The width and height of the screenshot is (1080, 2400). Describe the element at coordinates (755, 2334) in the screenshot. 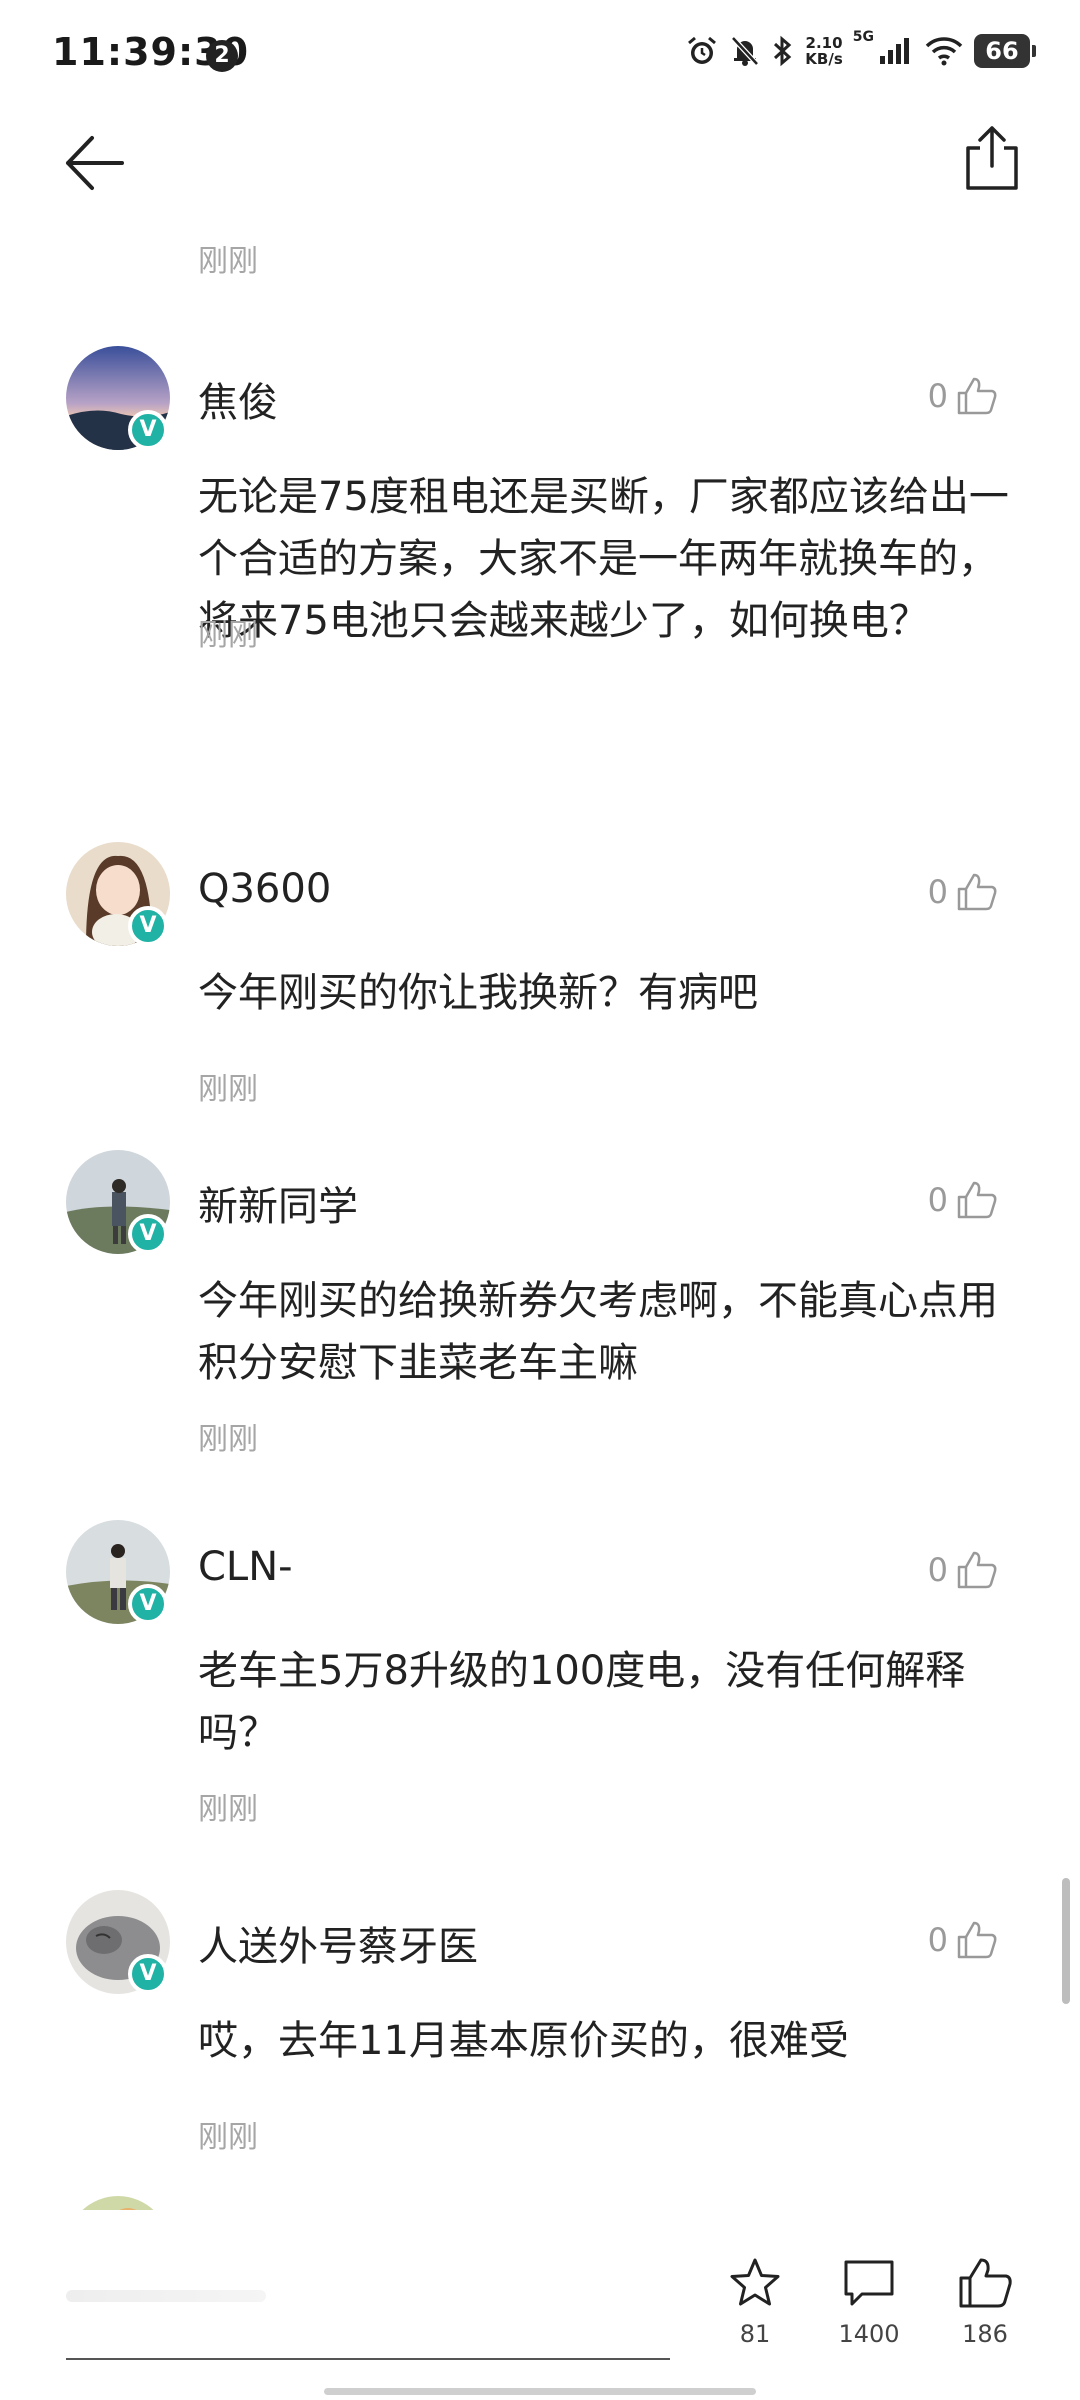

I see `favorite-count: 81` at that location.